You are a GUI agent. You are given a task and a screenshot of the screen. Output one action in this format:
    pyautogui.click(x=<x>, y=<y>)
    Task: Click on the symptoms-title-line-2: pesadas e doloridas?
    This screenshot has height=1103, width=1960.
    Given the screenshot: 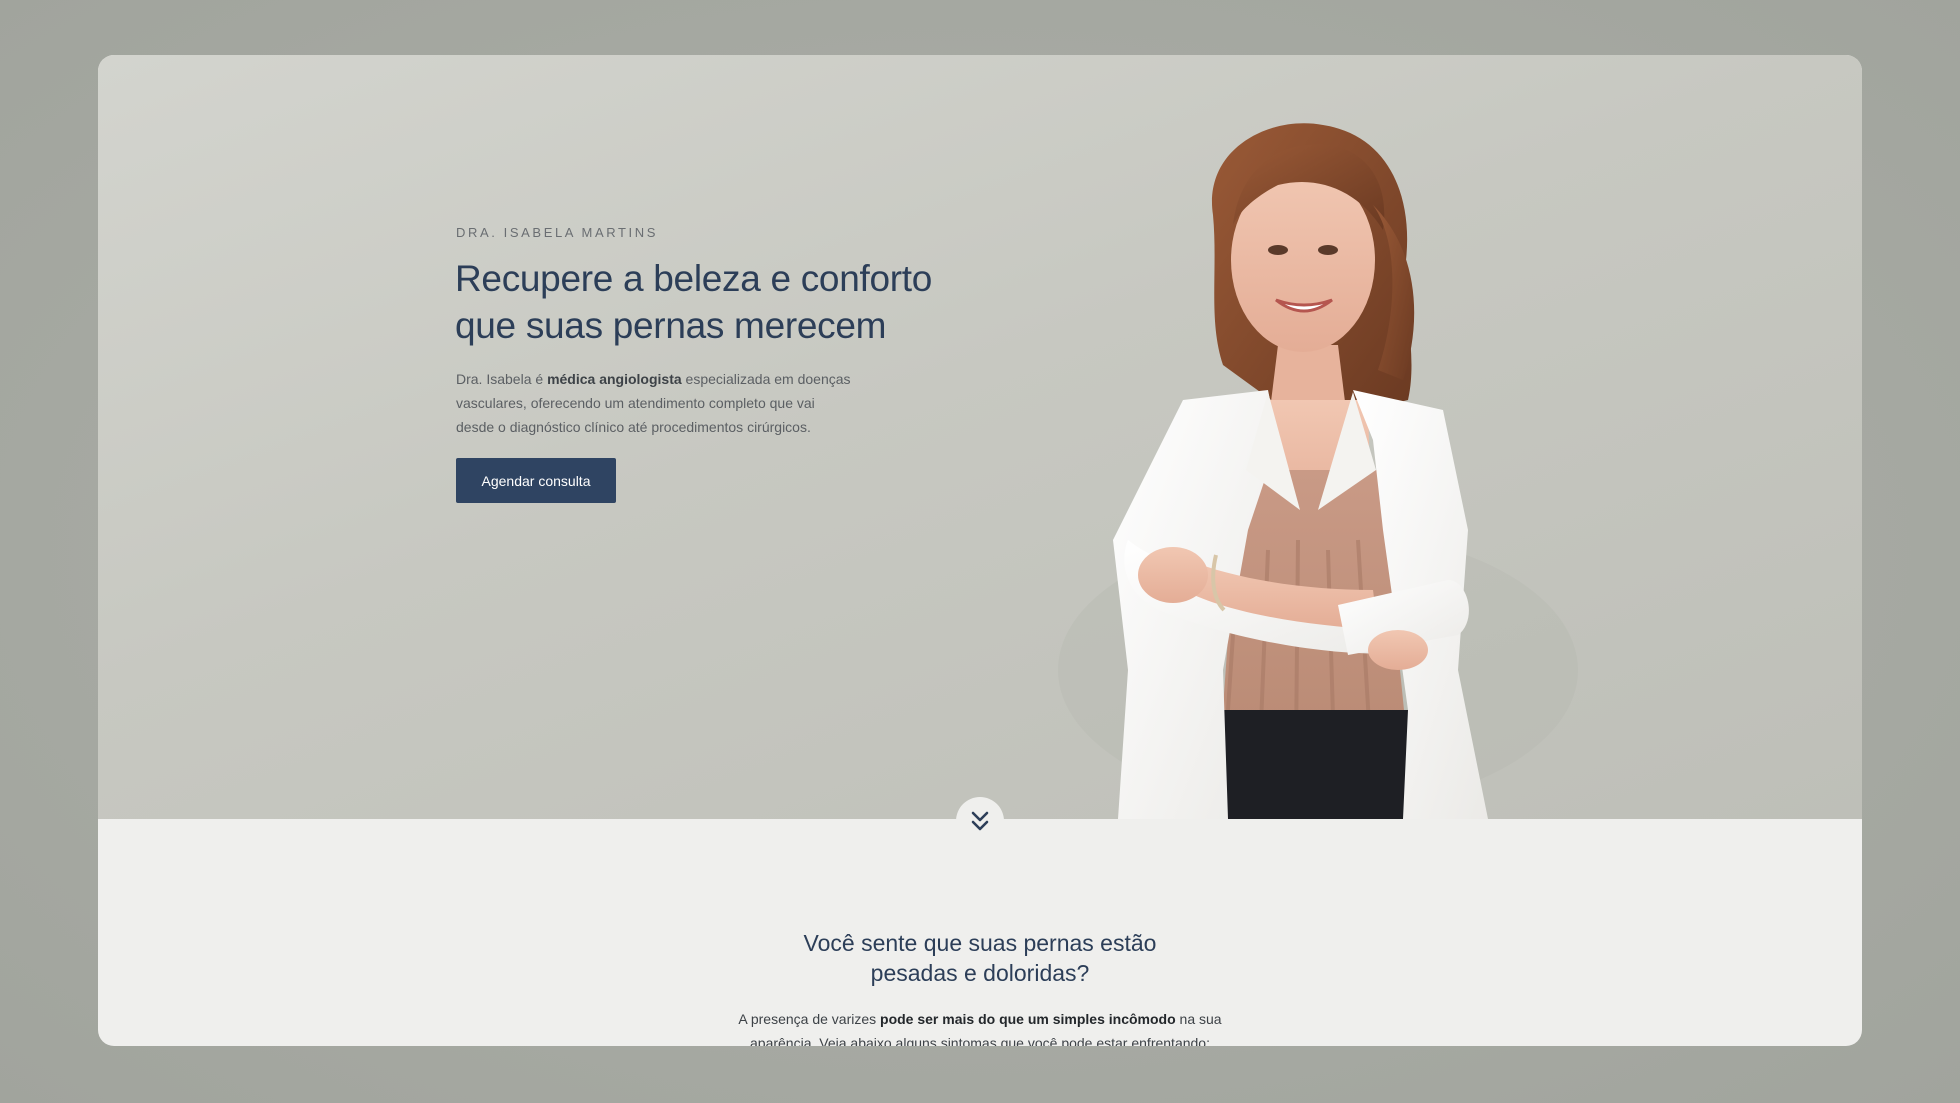 What is the action you would take?
    pyautogui.click(x=980, y=973)
    